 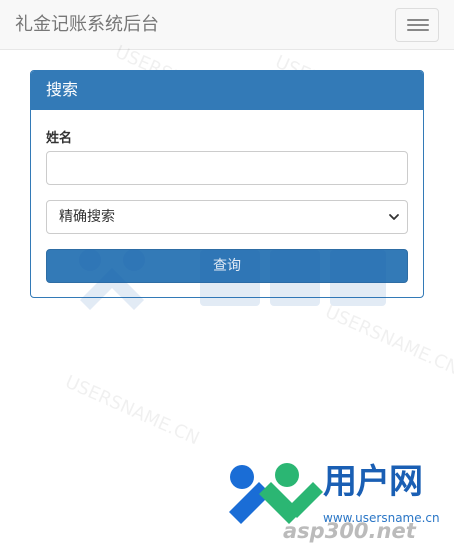 I want to click on name-label: 姓名, so click(x=59, y=138).